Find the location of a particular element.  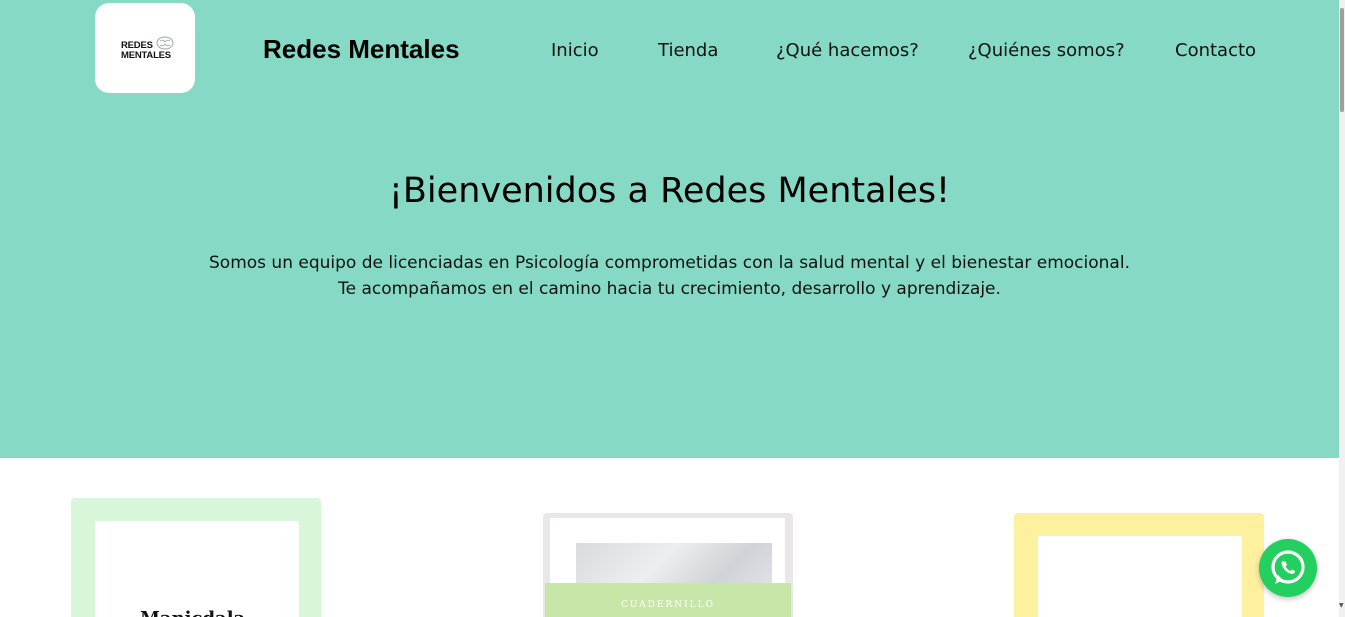

product-card-1-title: Manicdala is located at coordinates (192, 612).